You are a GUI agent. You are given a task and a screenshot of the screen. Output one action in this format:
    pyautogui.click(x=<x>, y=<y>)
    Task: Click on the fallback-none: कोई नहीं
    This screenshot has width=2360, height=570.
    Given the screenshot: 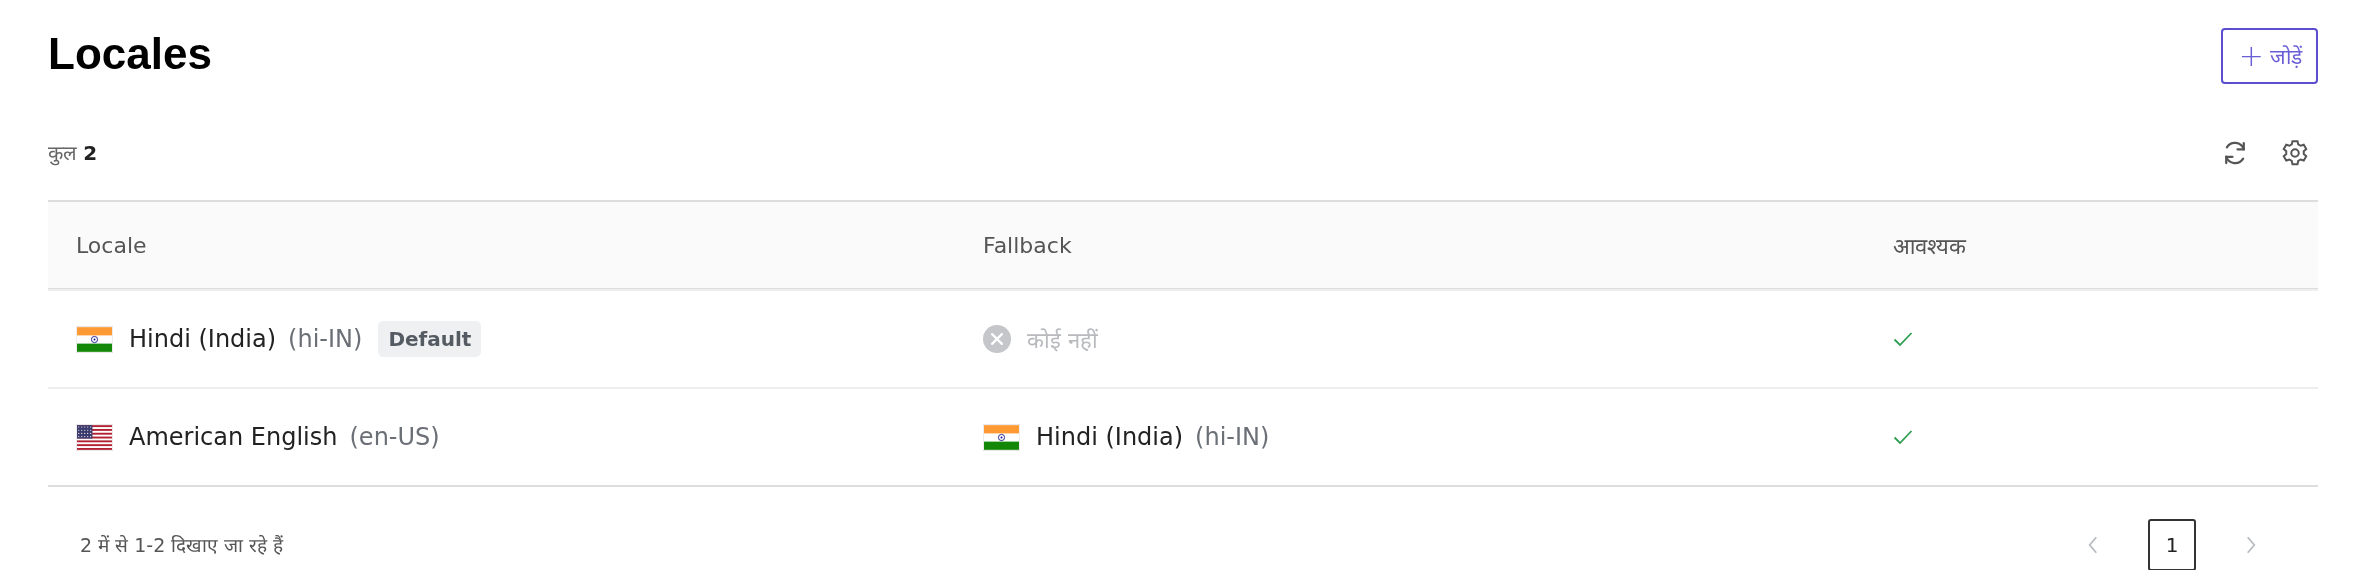 What is the action you would take?
    pyautogui.click(x=1062, y=340)
    